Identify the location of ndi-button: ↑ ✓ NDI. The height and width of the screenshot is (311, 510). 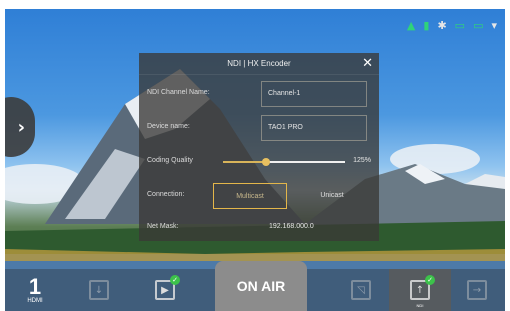
(420, 290).